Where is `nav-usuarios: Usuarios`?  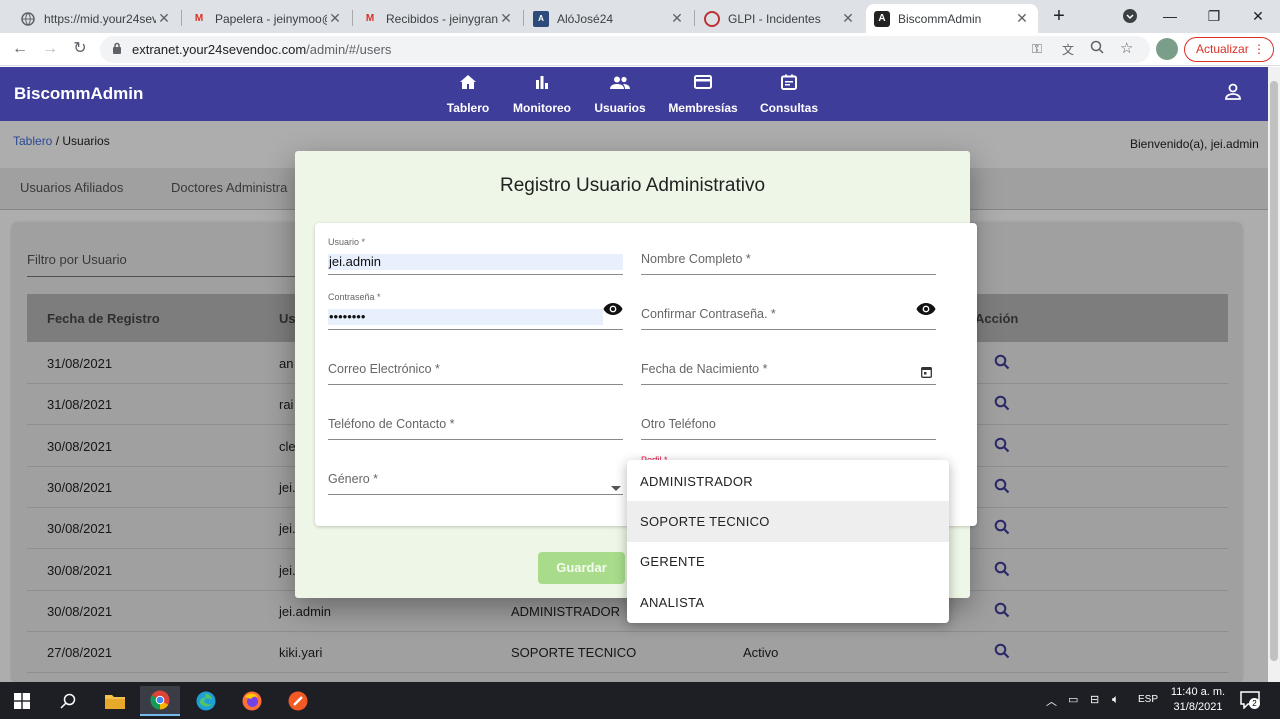 nav-usuarios: Usuarios is located at coordinates (620, 94).